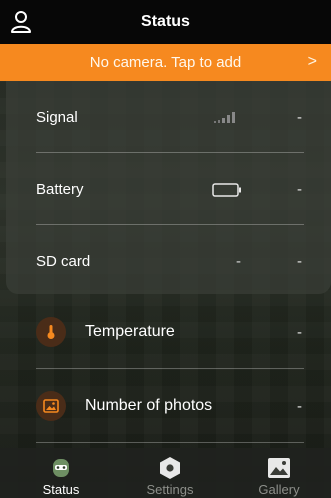 The width and height of the screenshot is (331, 498). I want to click on app-header: Status, so click(165, 22).